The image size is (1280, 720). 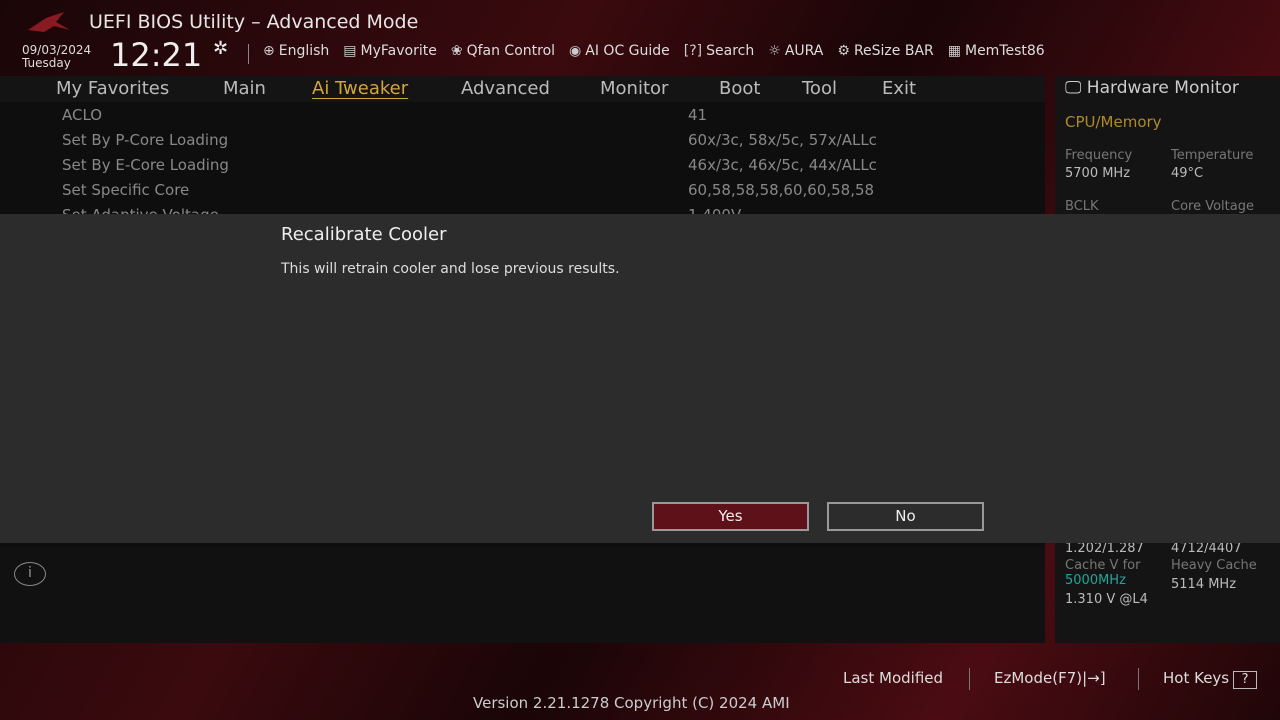 I want to click on setting-value: 60x/3c, 58x/5c, 57x/ALLc, so click(x=782, y=140).